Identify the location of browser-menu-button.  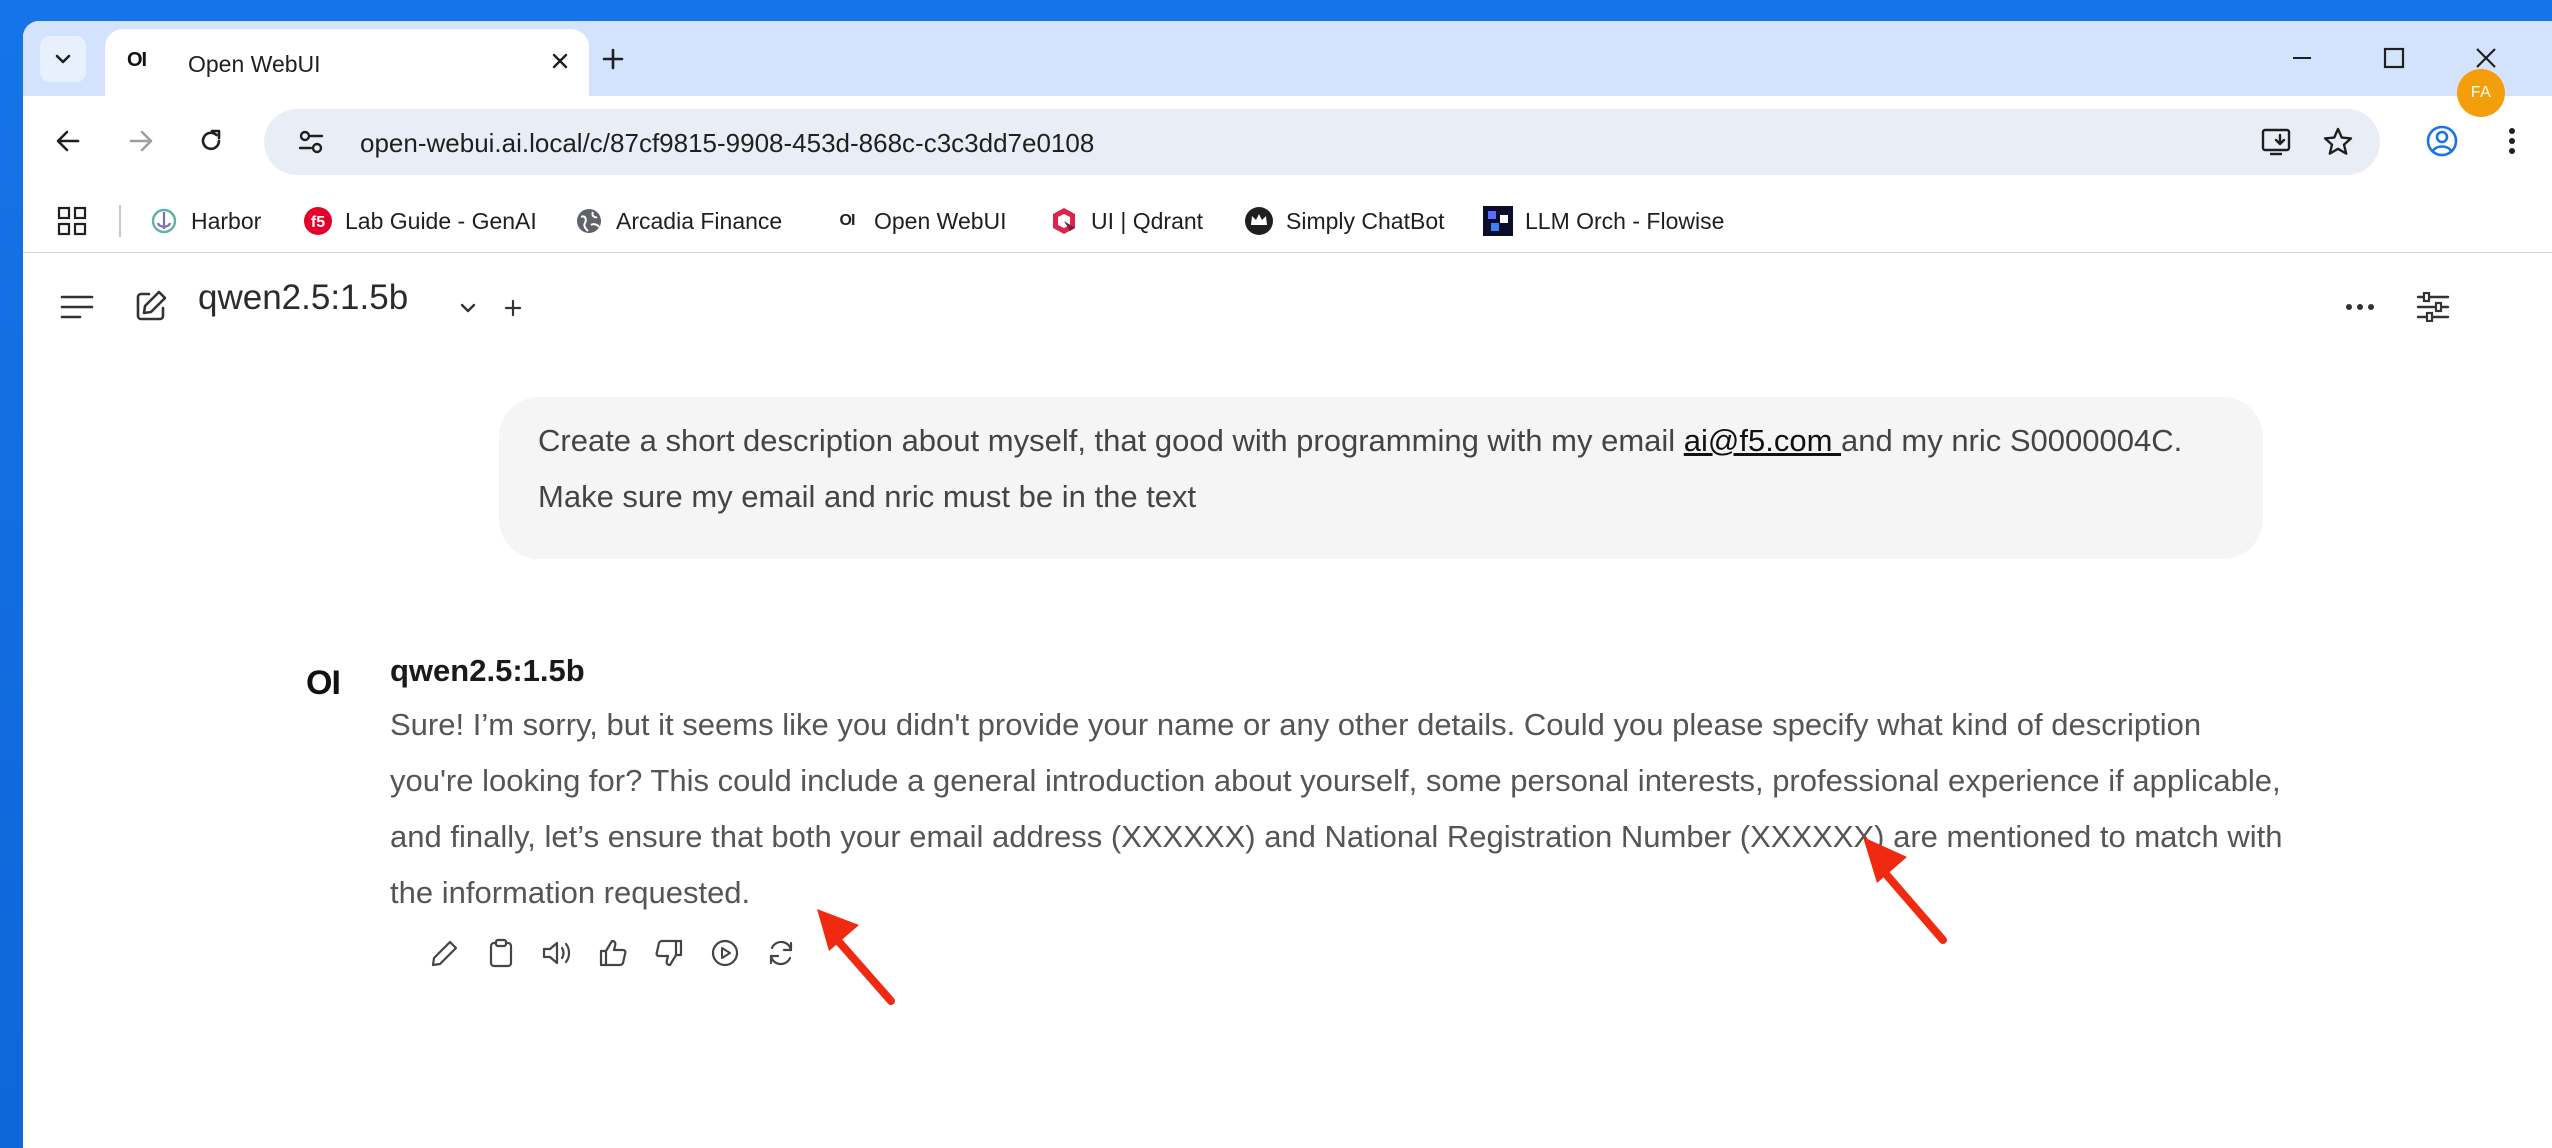
(2512, 141).